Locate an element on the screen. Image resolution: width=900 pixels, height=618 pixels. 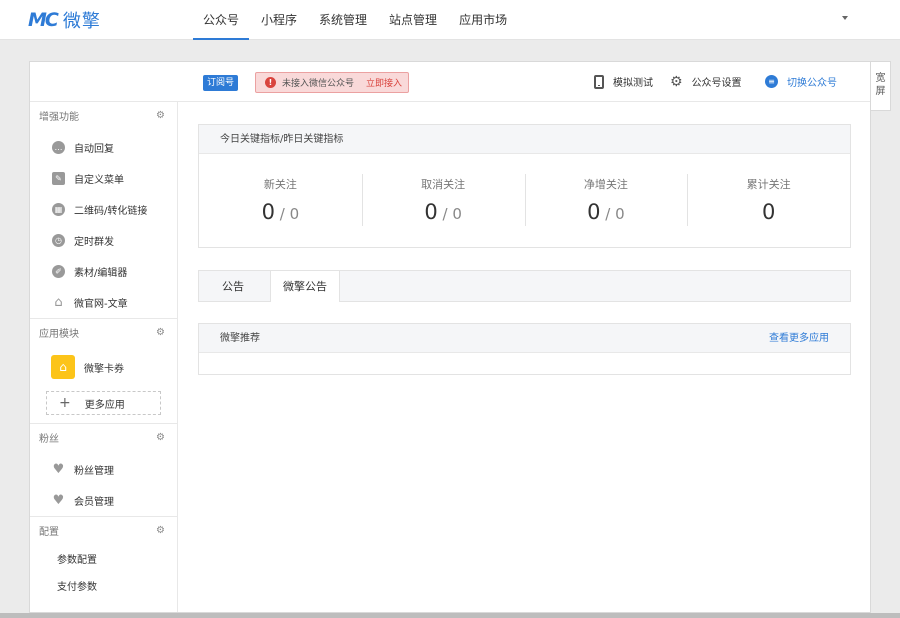
sidebar-section-app-modules: 应用模块 ⚙ ⌂ 微擎卡券 + 更多应用 is located at coordinates (103, 371).